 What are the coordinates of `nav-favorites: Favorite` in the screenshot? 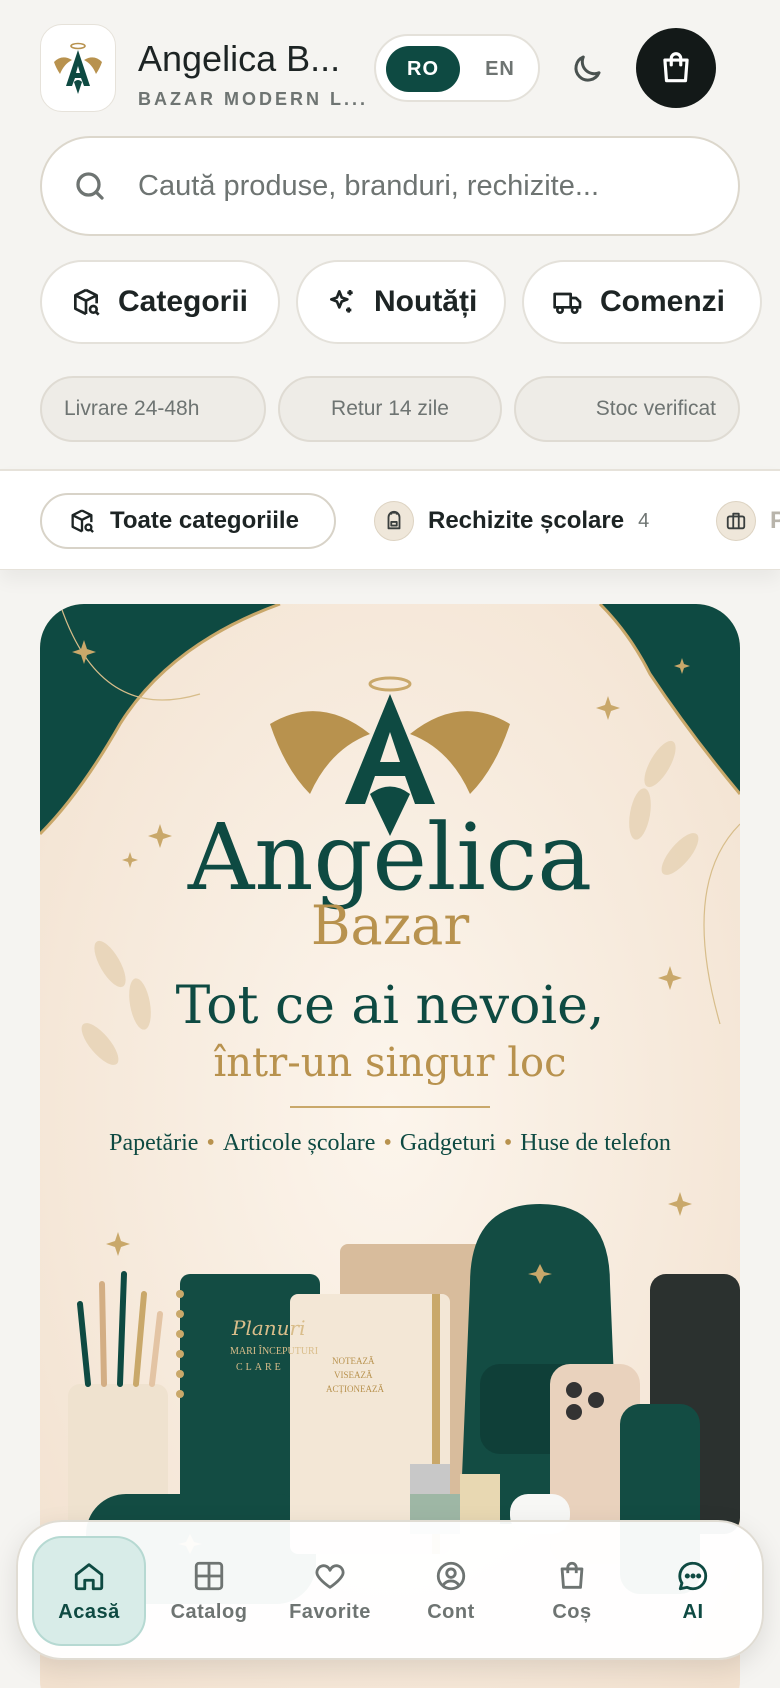 It's located at (330, 1591).